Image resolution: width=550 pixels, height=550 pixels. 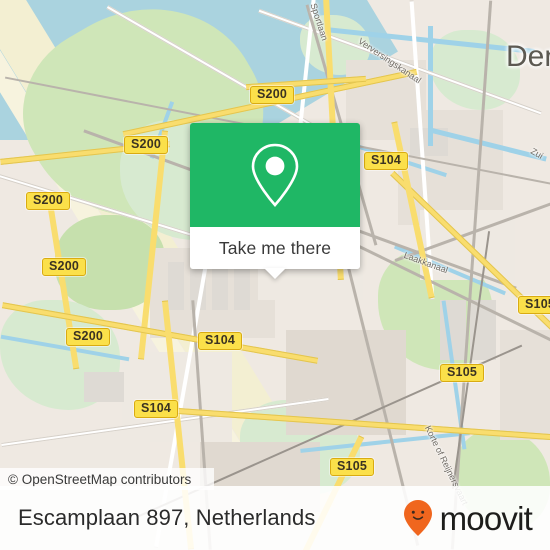 I want to click on page-footer: Escamplaan 897, Netherlands moovit, so click(x=275, y=518).